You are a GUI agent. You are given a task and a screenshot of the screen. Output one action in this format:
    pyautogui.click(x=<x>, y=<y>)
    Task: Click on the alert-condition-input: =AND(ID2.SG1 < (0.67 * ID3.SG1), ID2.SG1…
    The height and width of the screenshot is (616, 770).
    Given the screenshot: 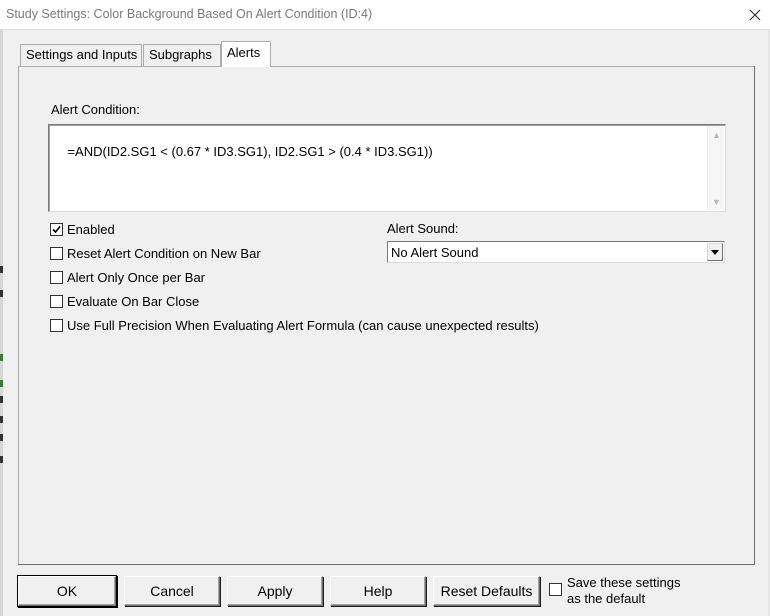 What is the action you would take?
    pyautogui.click(x=387, y=168)
    